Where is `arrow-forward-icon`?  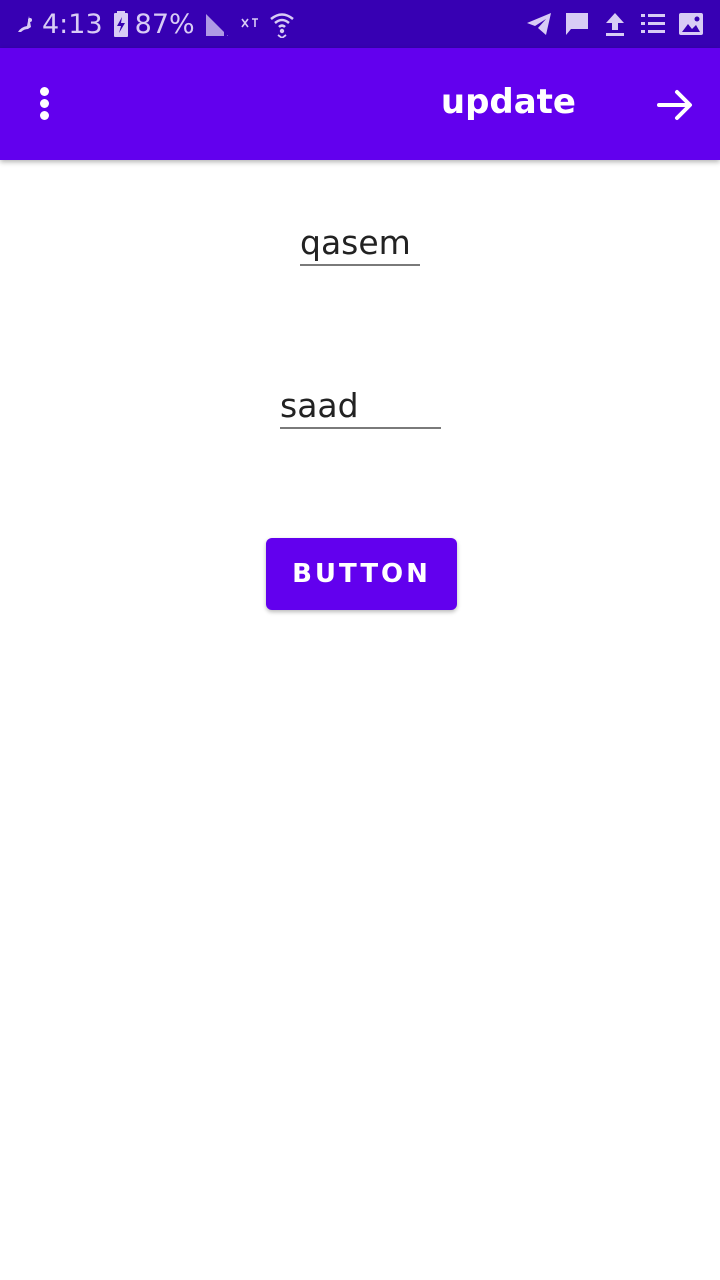 arrow-forward-icon is located at coordinates (675, 105).